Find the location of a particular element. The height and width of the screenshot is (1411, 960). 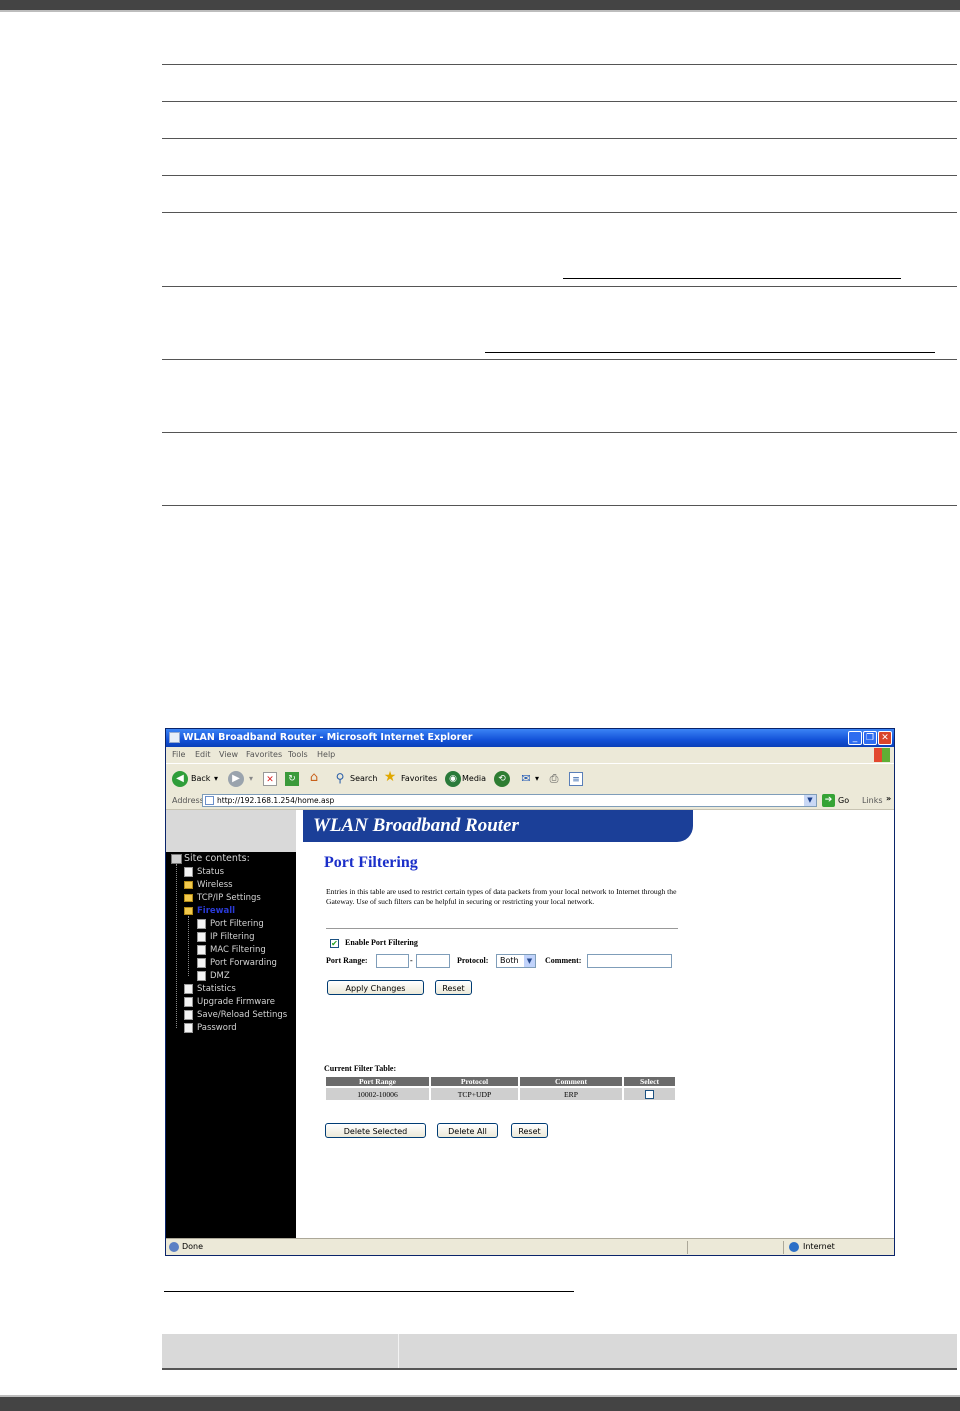

menu-file: File is located at coordinates (178, 755).